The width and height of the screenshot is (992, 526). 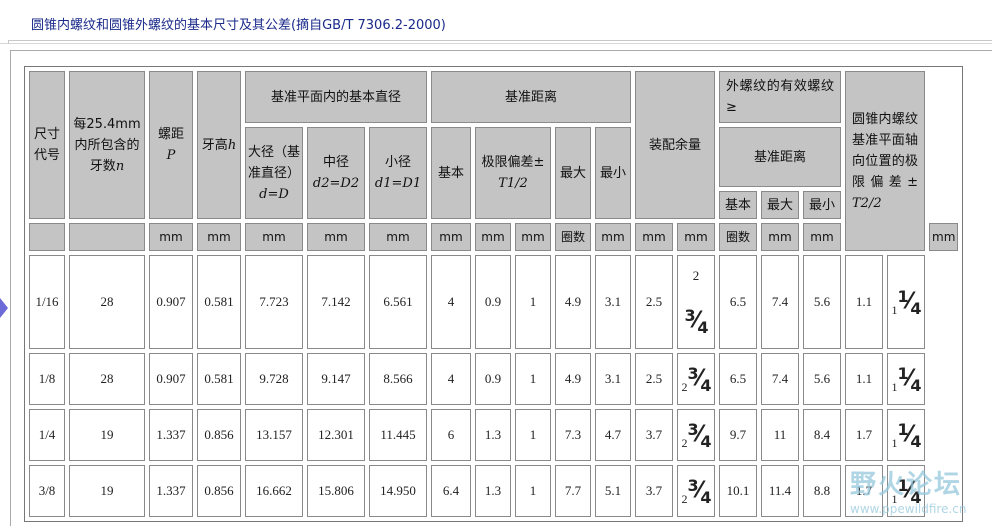 What do you see at coordinates (613, 435) in the screenshot?
I see `cell-min: 4.7` at bounding box center [613, 435].